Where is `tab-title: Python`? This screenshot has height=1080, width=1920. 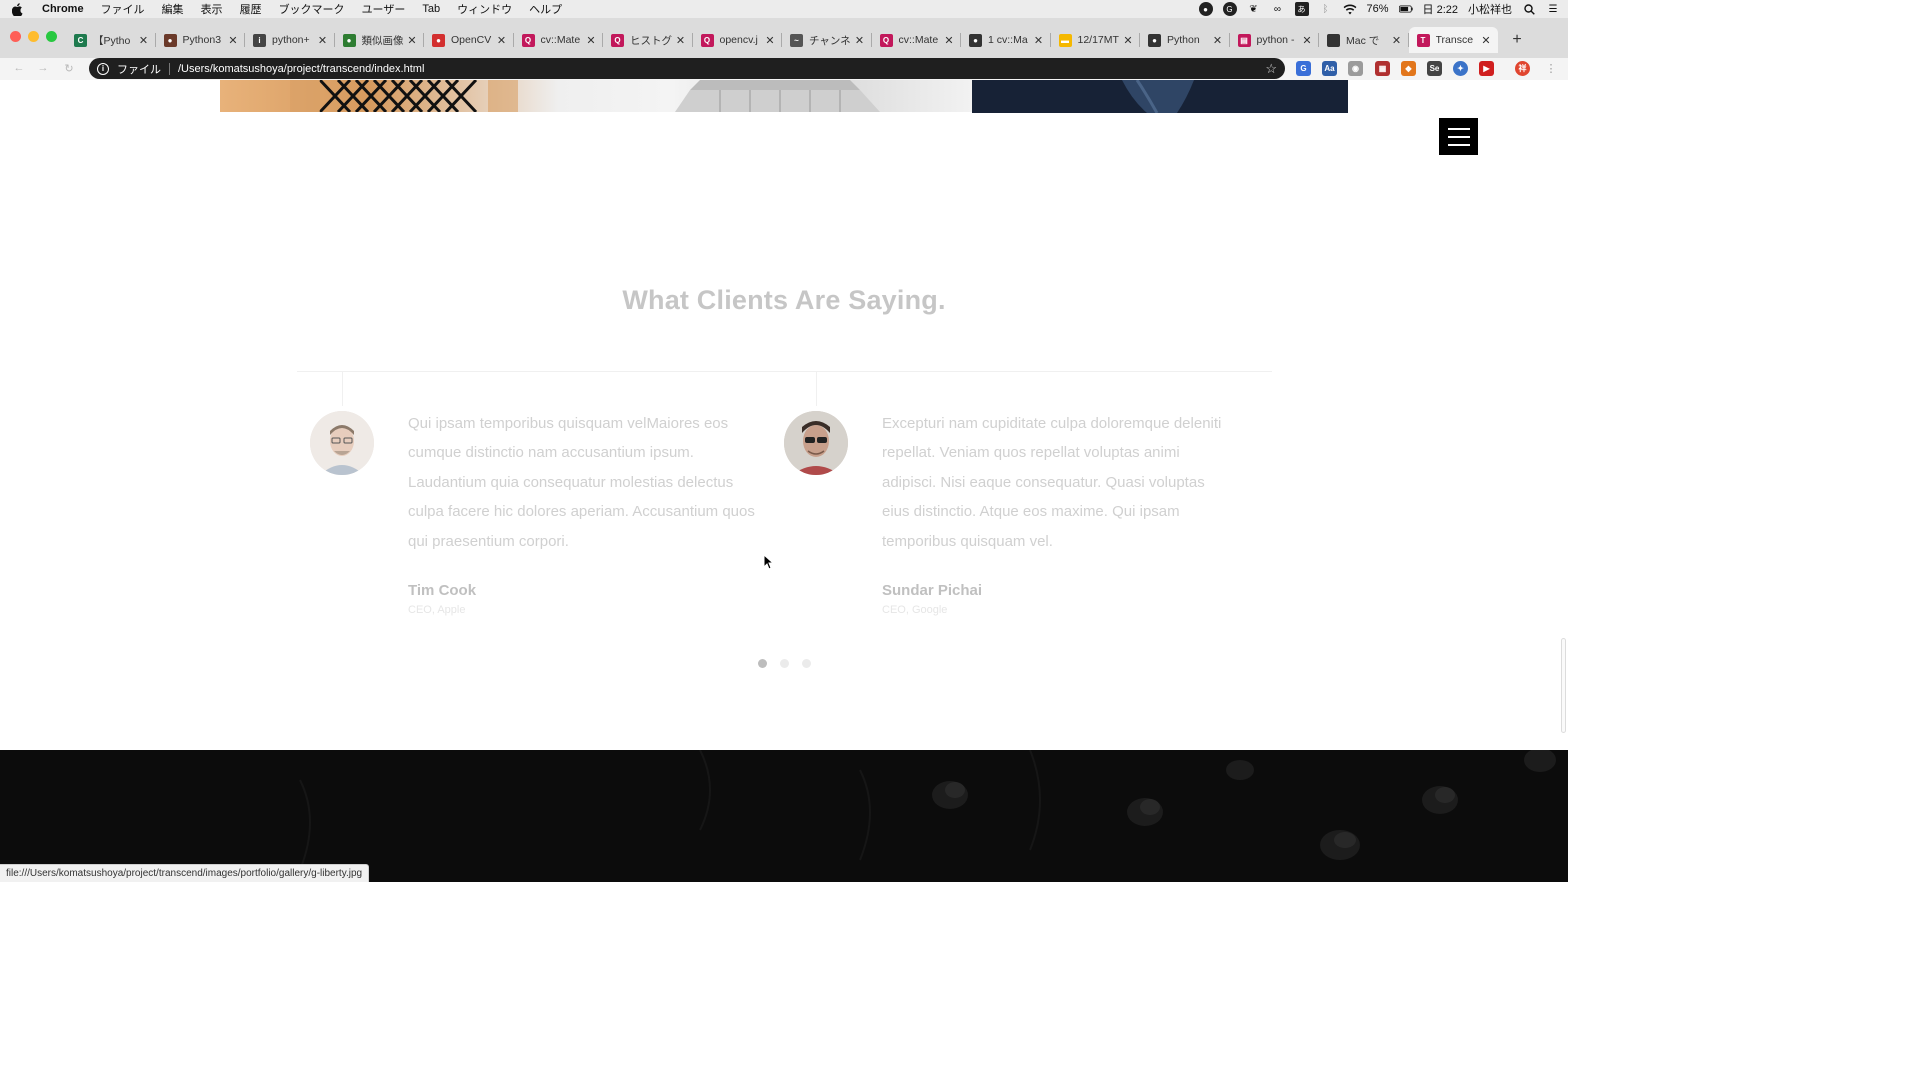 tab-title: Python is located at coordinates (1183, 40).